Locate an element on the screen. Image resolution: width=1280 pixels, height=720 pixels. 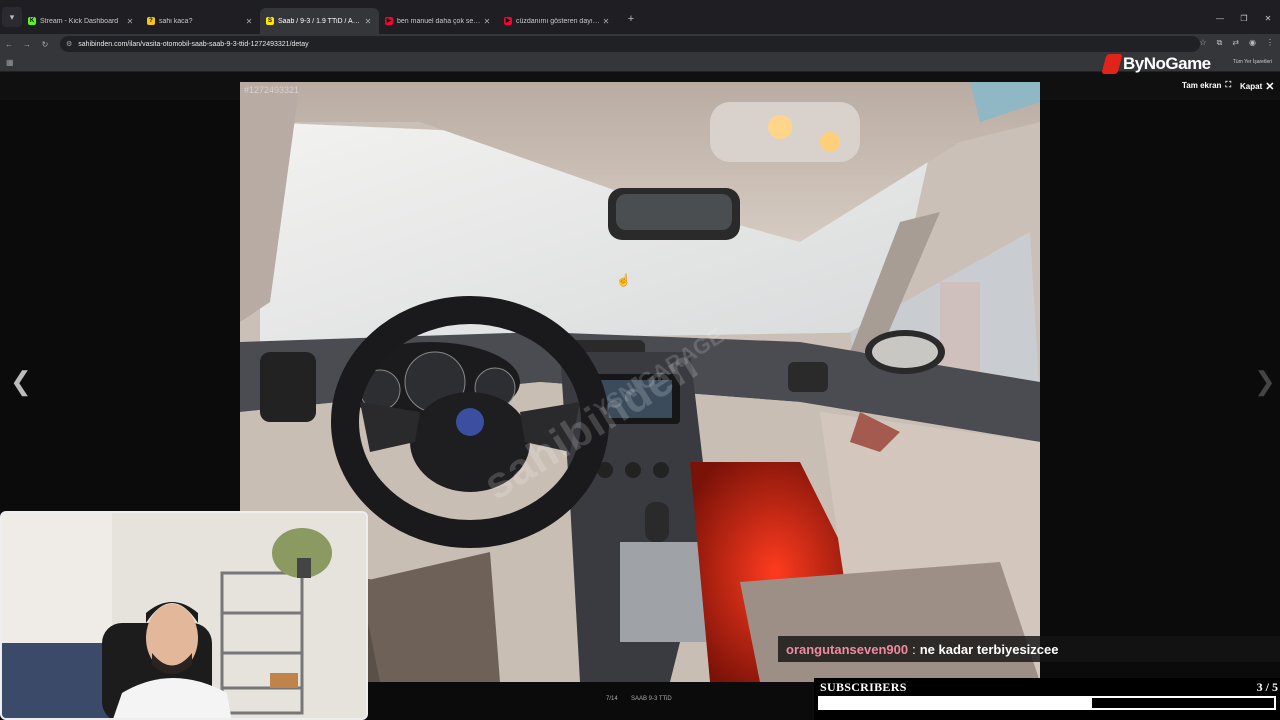
site-info-icon: ⚙ is located at coordinates (69, 44).